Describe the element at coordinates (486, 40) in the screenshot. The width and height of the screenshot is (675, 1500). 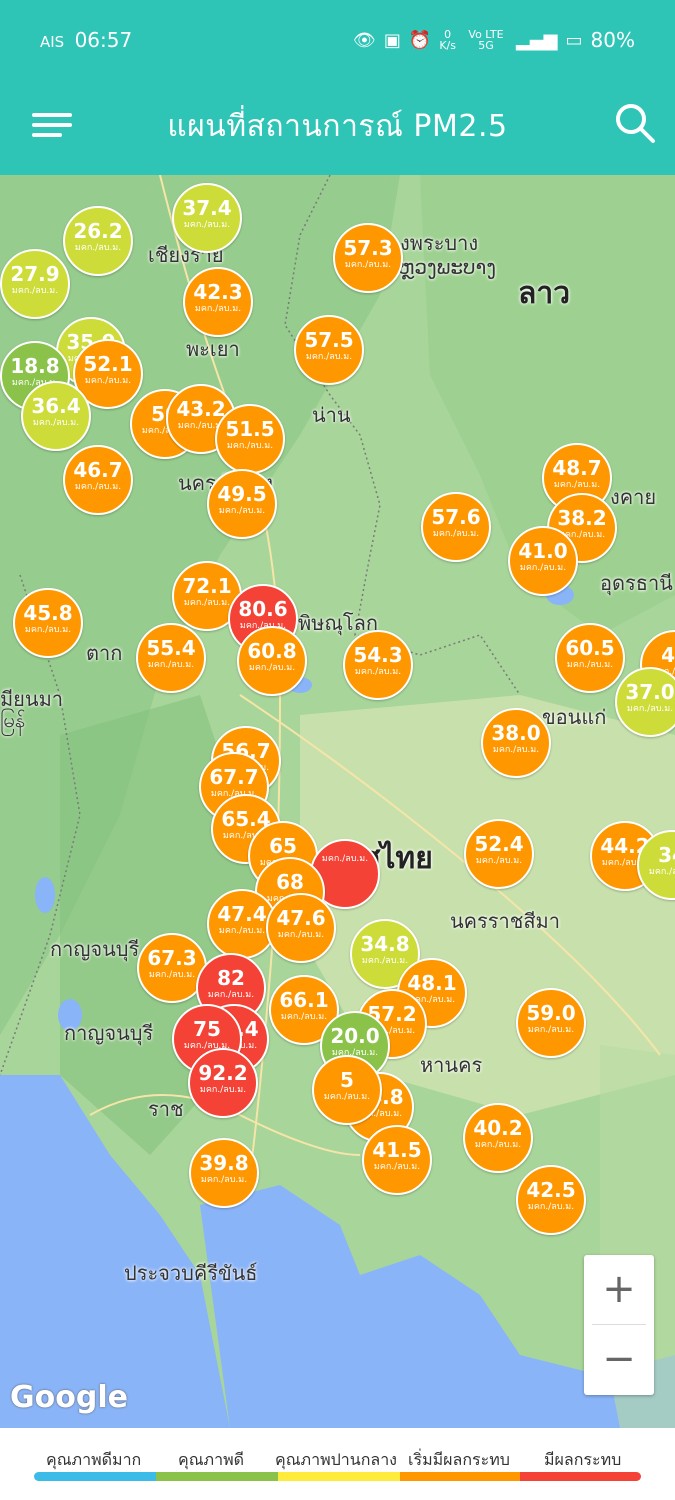
I see `network-type: Vo LTE 5G` at that location.